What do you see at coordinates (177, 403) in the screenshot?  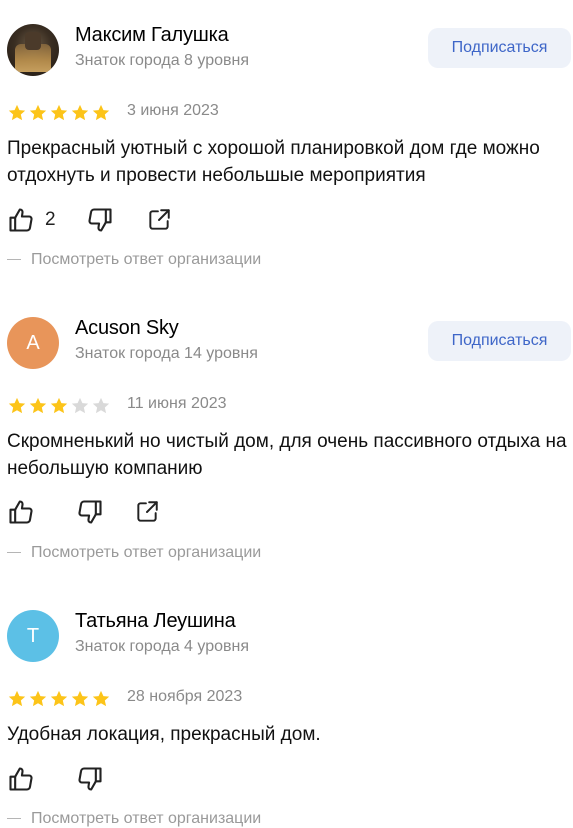 I see `review-date: 11 июня 2023` at bounding box center [177, 403].